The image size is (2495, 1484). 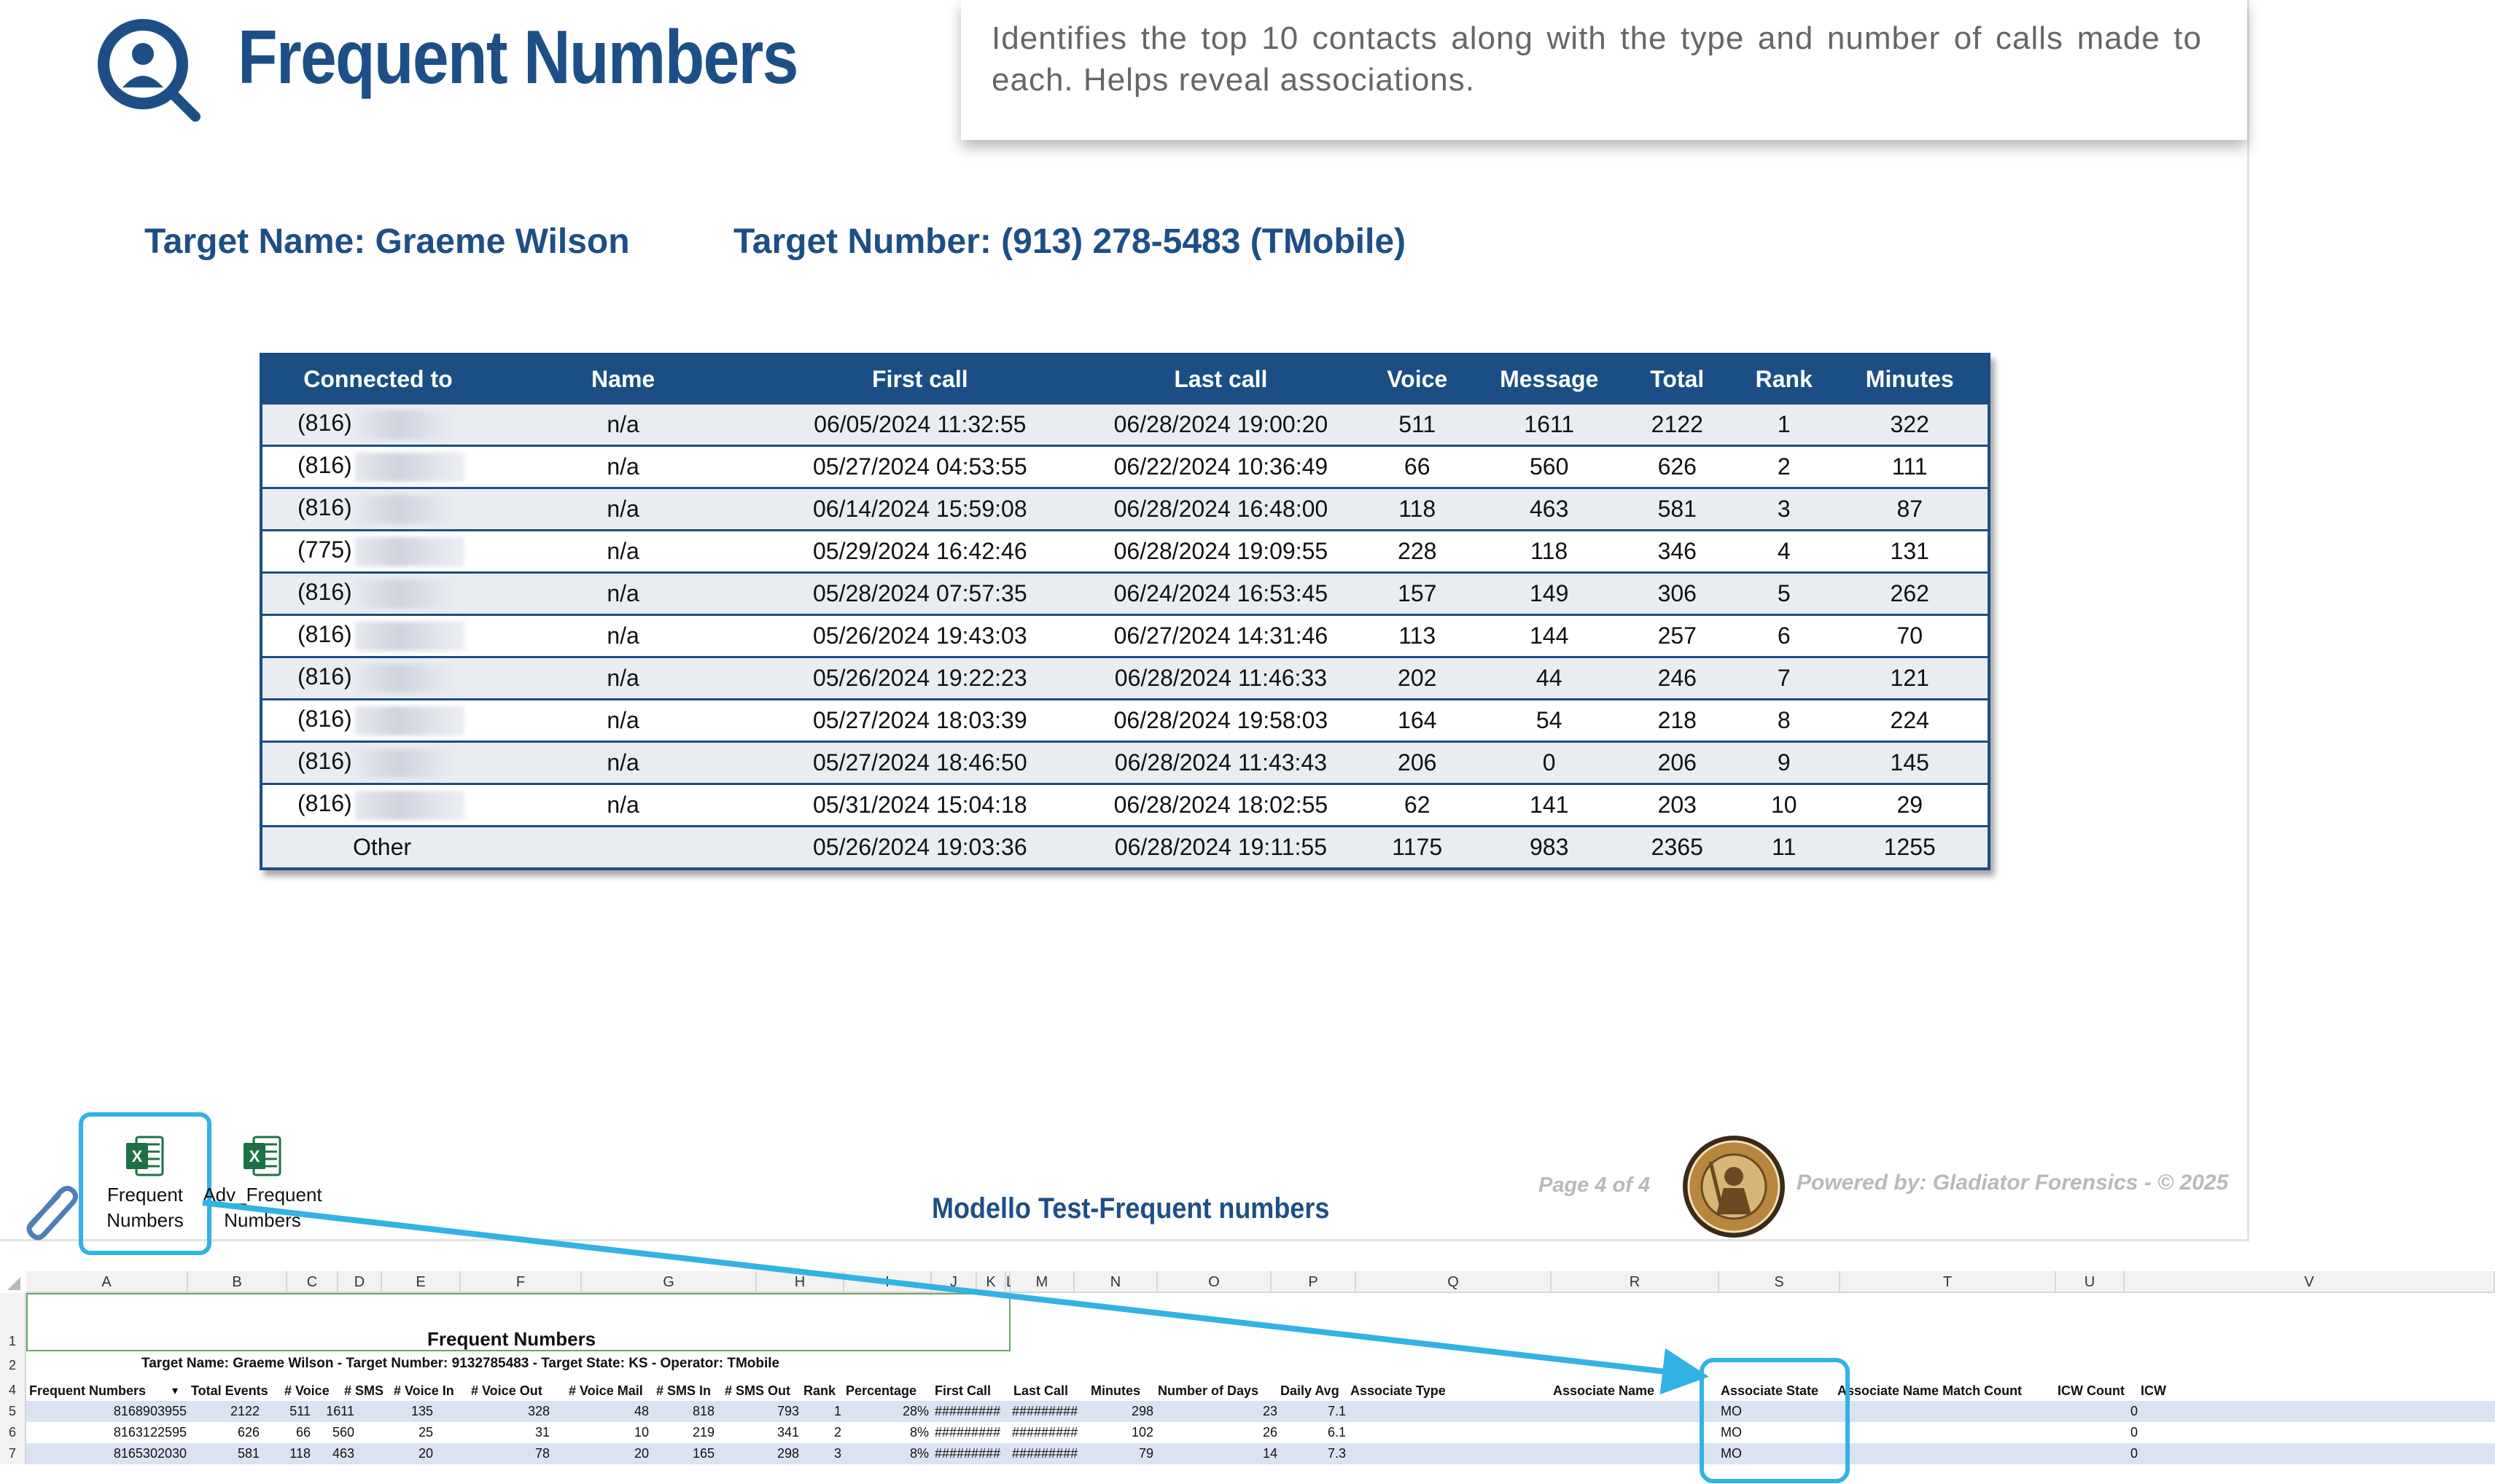 What do you see at coordinates (1146, 1453) in the screenshot?
I see `sheet-cell: 79` at bounding box center [1146, 1453].